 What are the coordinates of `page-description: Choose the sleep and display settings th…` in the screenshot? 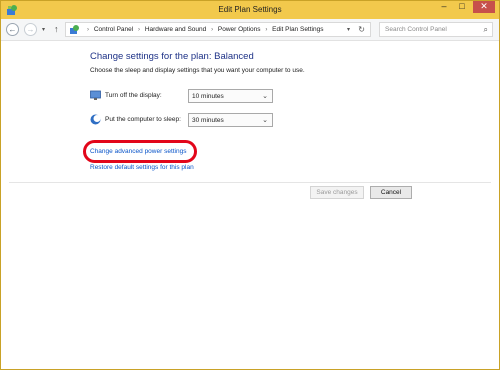 It's located at (197, 70).